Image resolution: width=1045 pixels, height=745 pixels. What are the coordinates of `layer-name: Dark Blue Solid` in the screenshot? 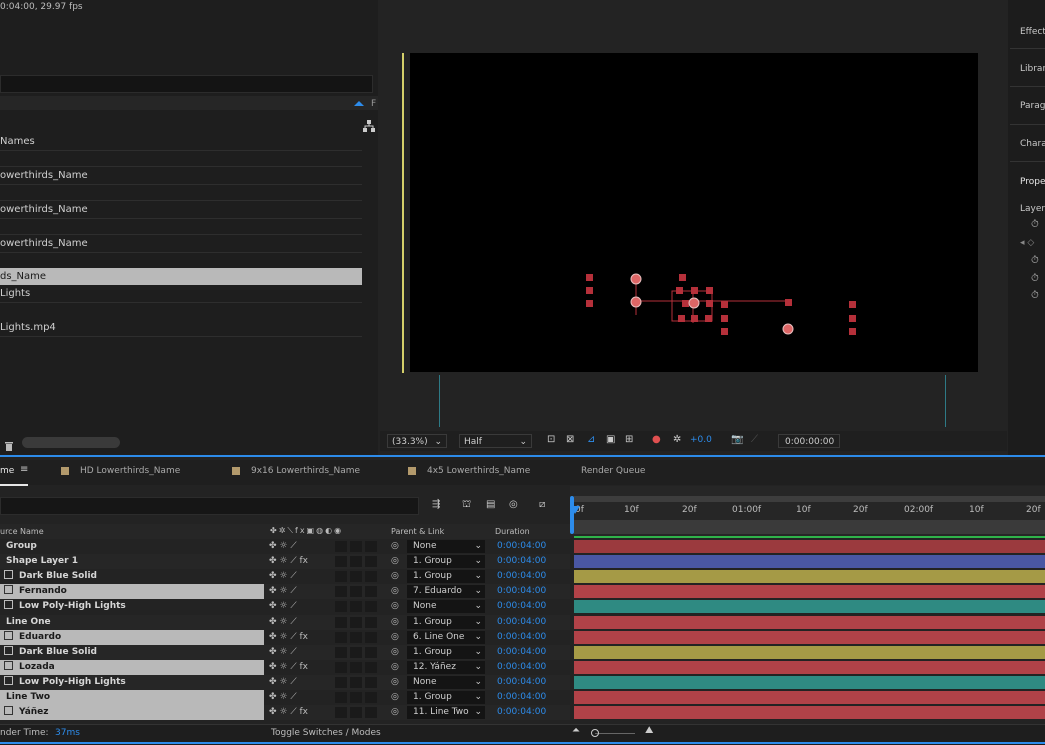 It's located at (132, 652).